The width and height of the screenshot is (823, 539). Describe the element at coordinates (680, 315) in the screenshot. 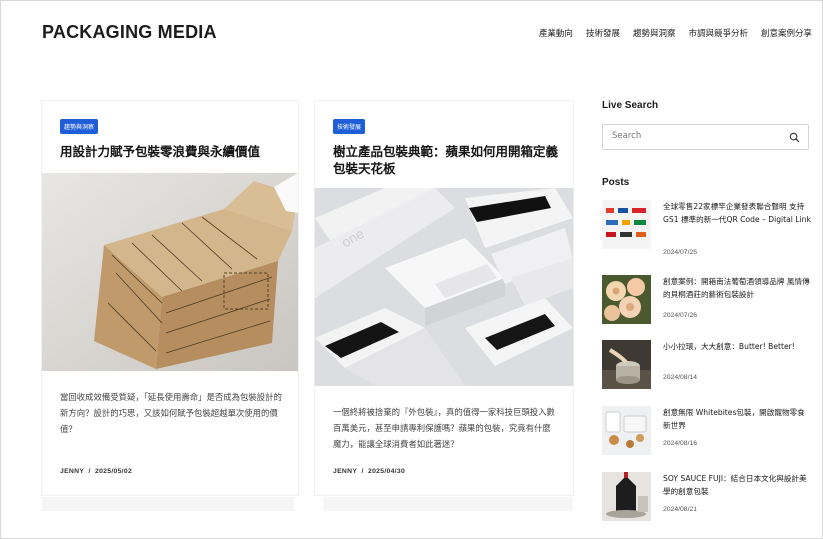

I see `post-date: 2024/07/26` at that location.